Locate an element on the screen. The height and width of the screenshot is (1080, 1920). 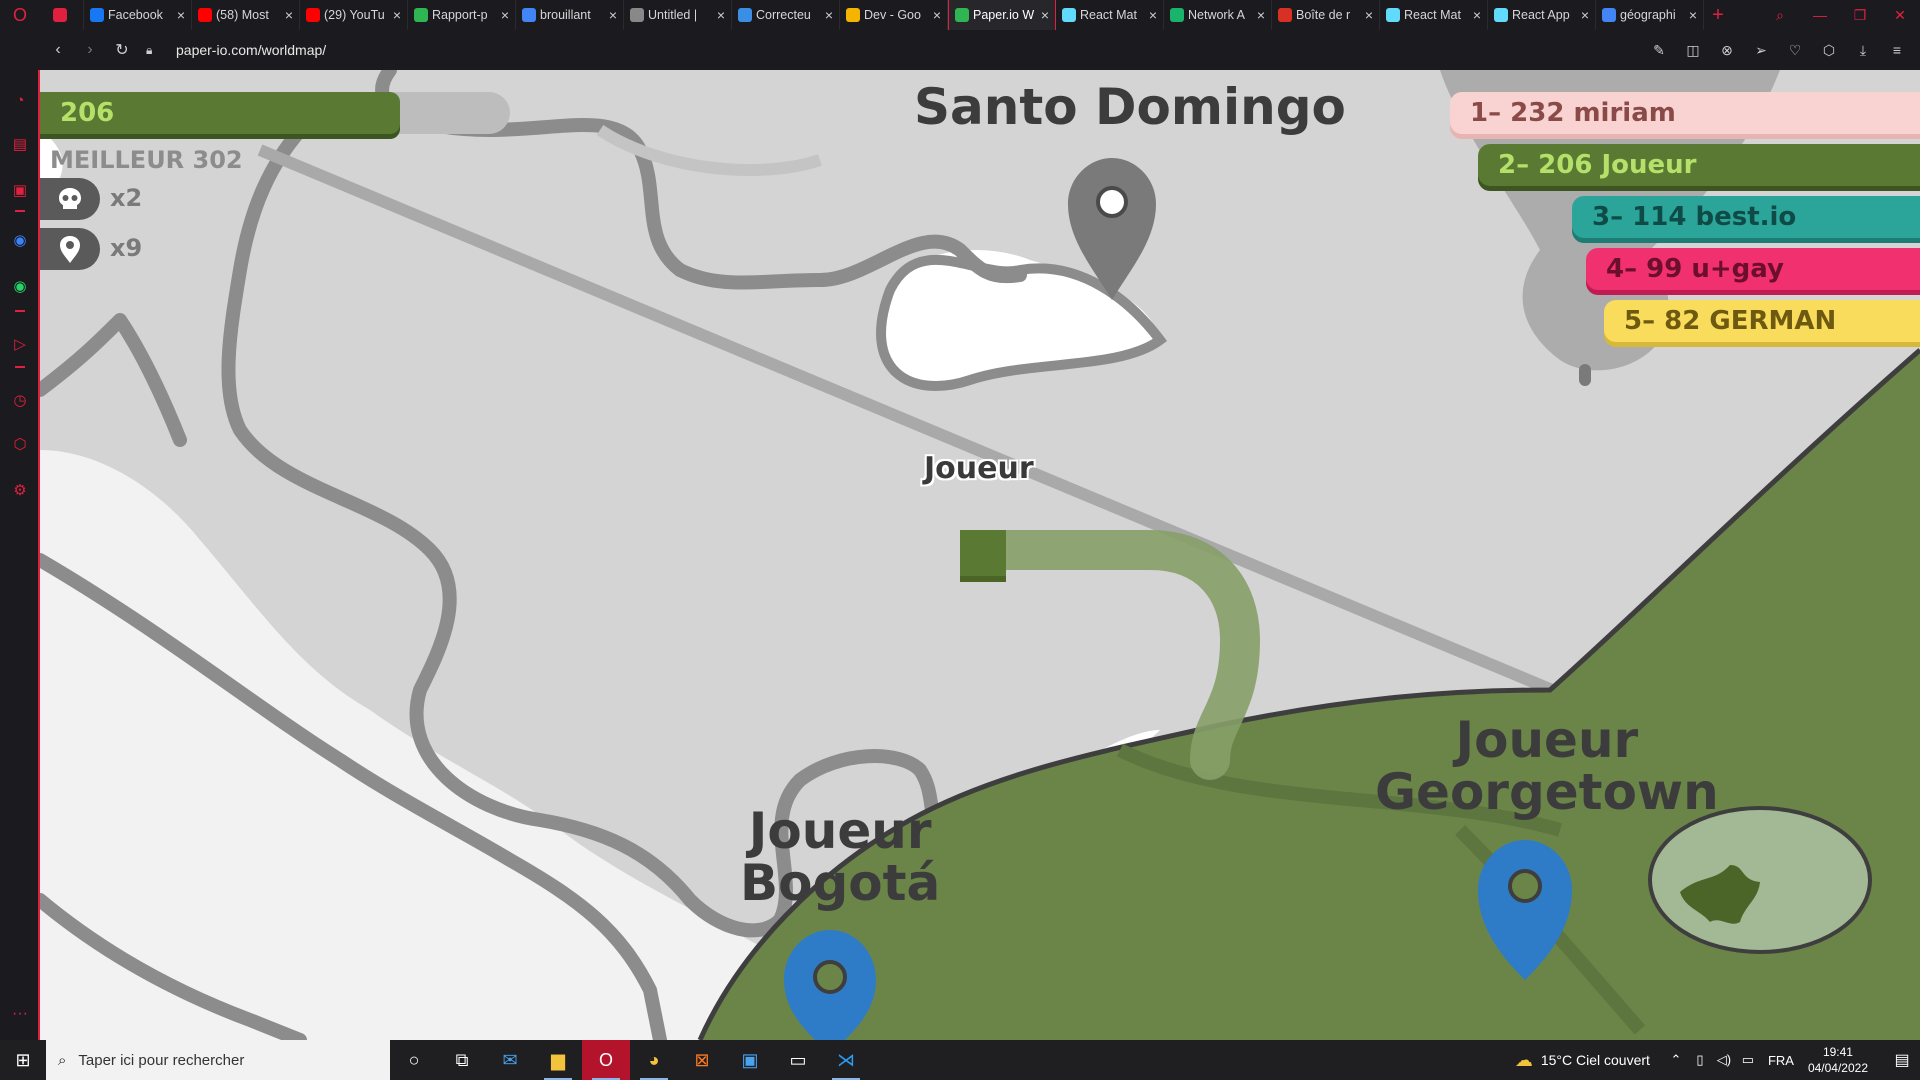
task-view-icon: ⧉ is located at coordinates (462, 1060).